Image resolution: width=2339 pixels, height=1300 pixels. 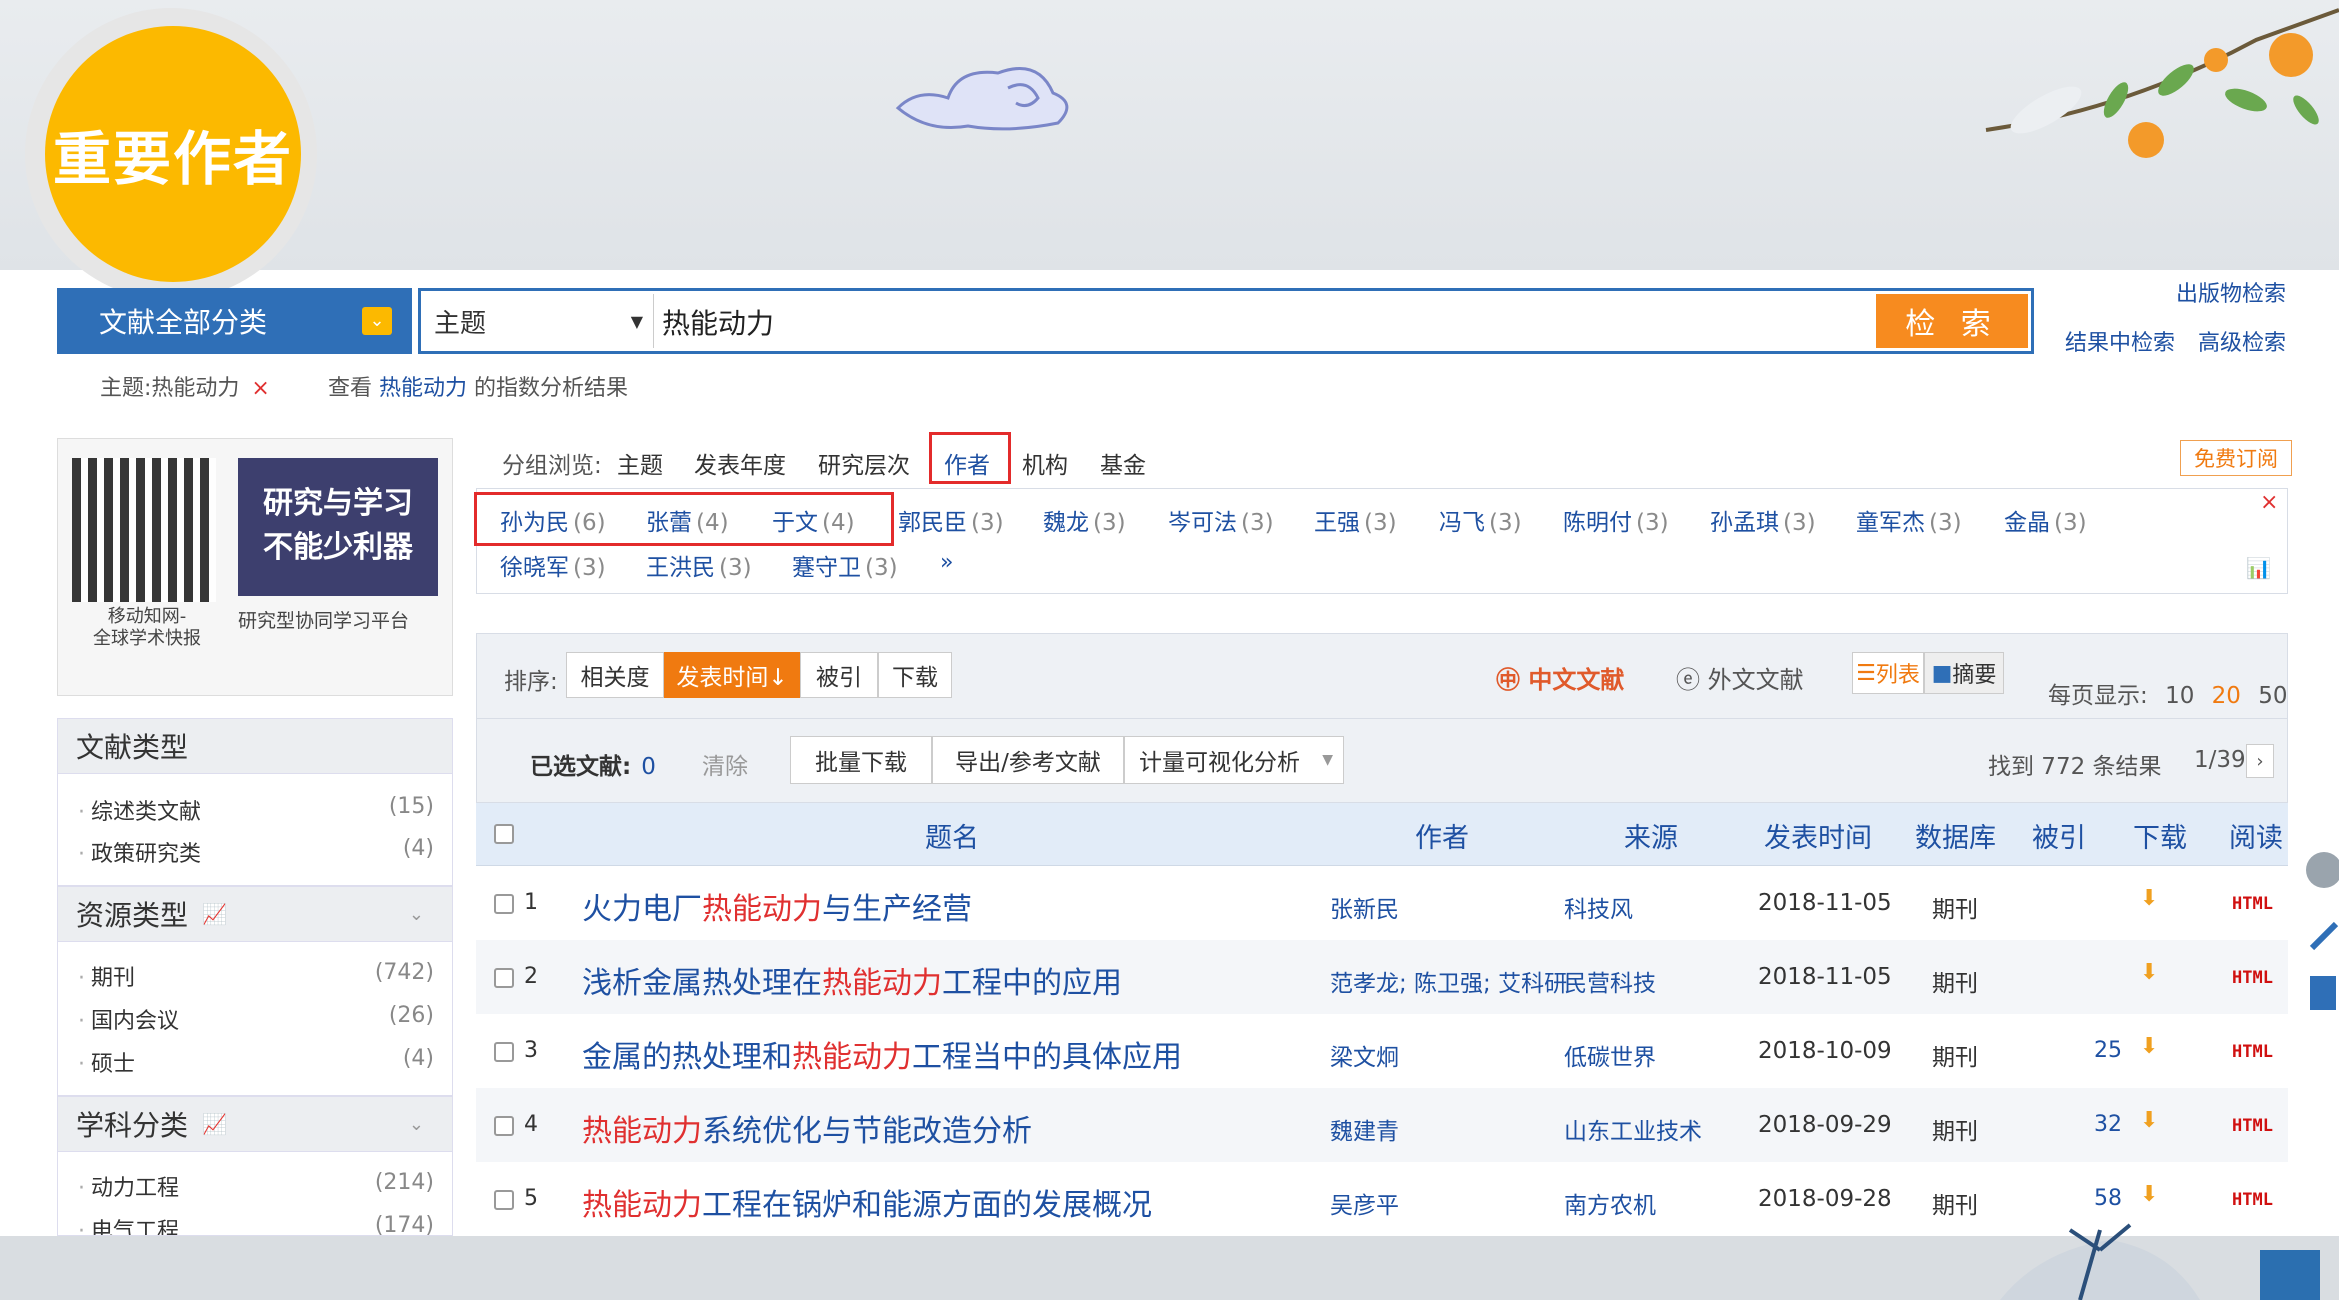 I want to click on author-item: 徐晓军 (3), so click(x=553, y=565).